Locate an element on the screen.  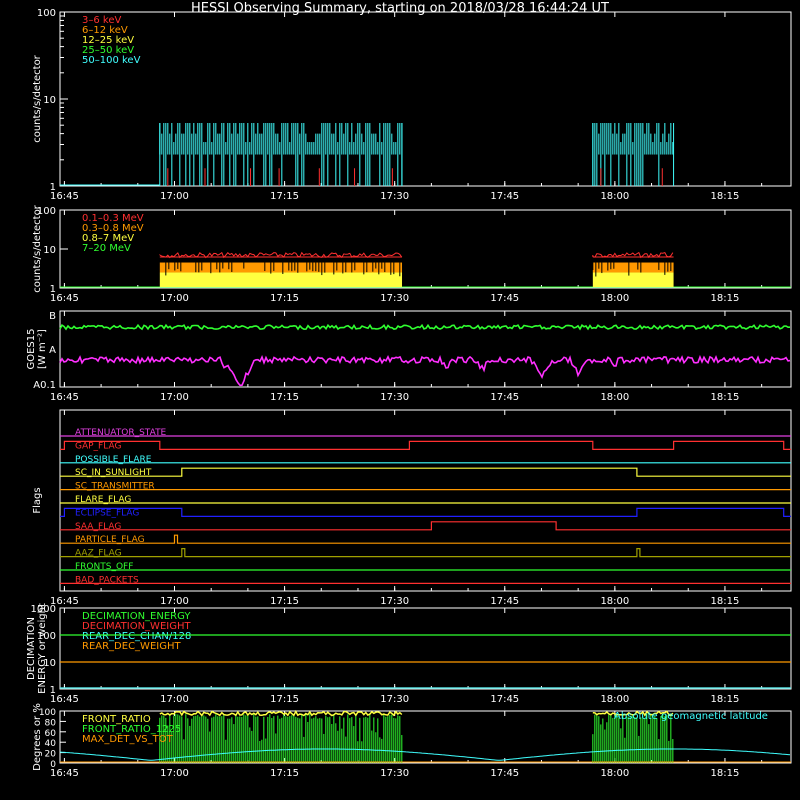
y-tick-label: 80 is located at coordinates (51, 723).